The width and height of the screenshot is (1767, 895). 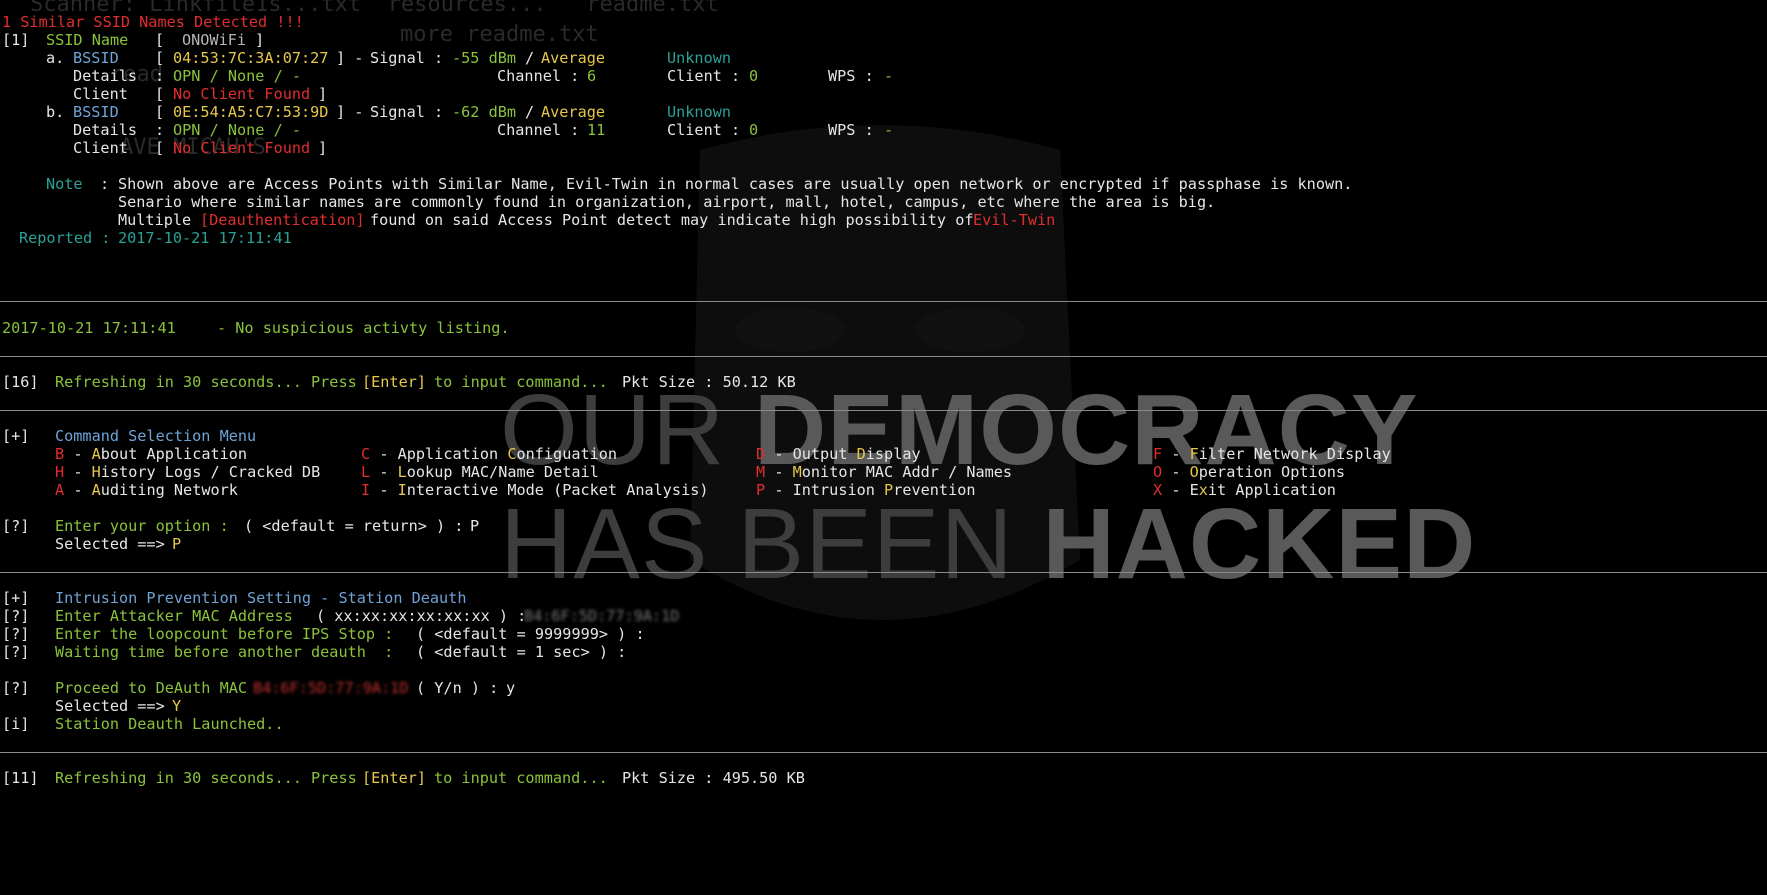 What do you see at coordinates (153, 22) in the screenshot?
I see `ssid-alert: 1 Similar SSID Names Detected !!!` at bounding box center [153, 22].